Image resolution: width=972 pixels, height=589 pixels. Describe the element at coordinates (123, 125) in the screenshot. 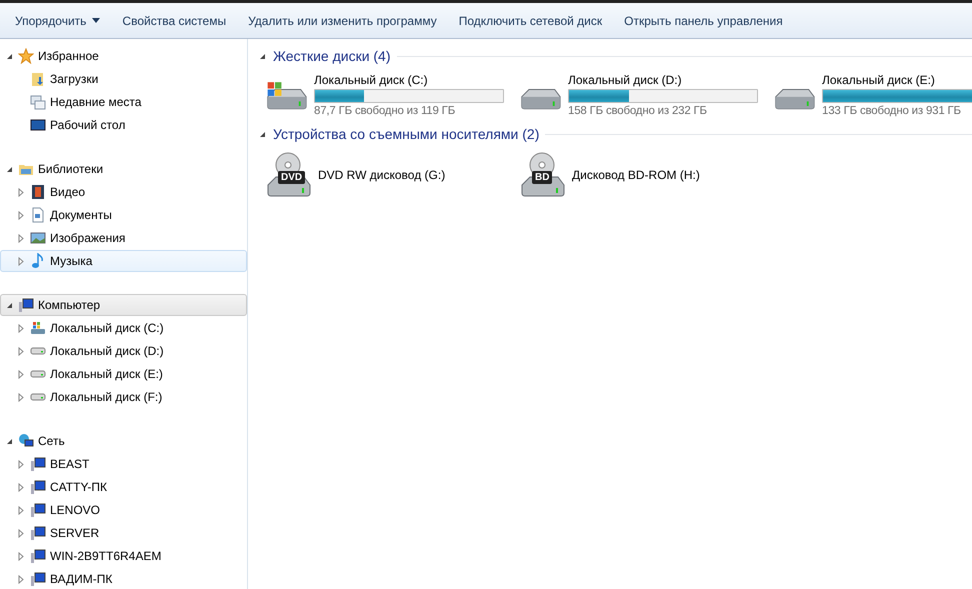

I see `nav-item: Рабочий стол` at that location.